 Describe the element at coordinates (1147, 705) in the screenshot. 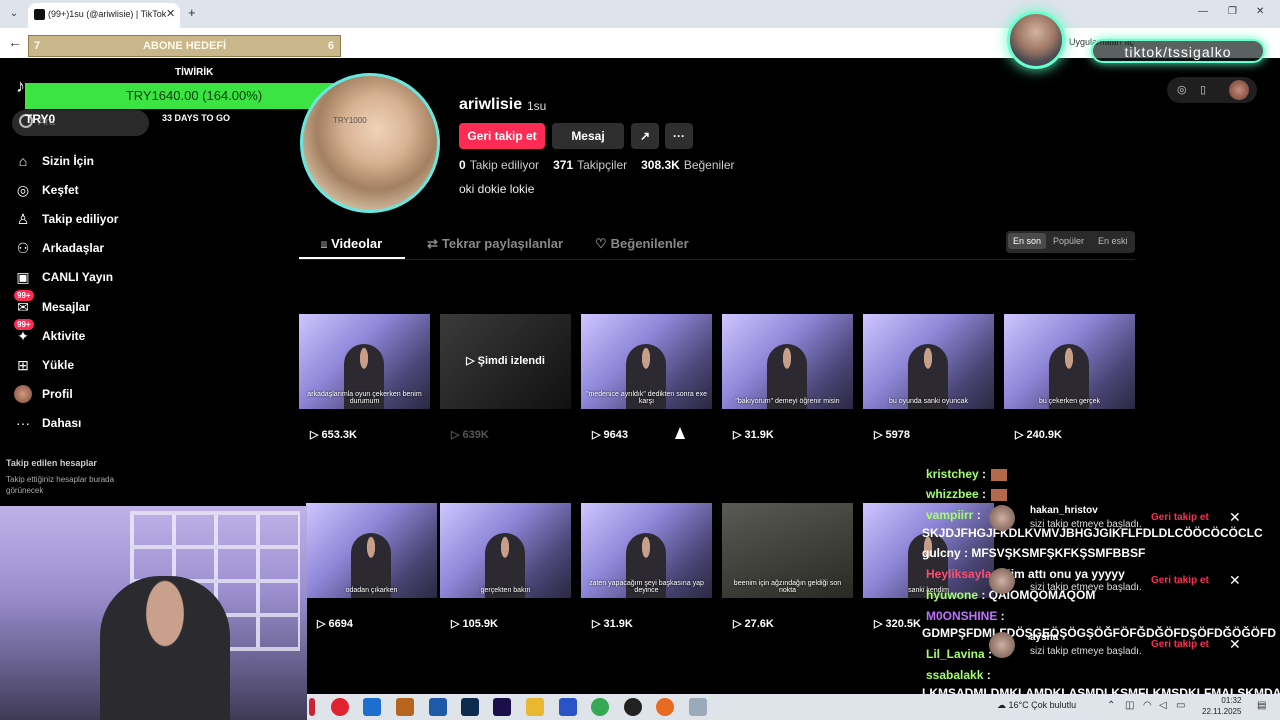

I see `tray-wifi-icon: ◠` at that location.